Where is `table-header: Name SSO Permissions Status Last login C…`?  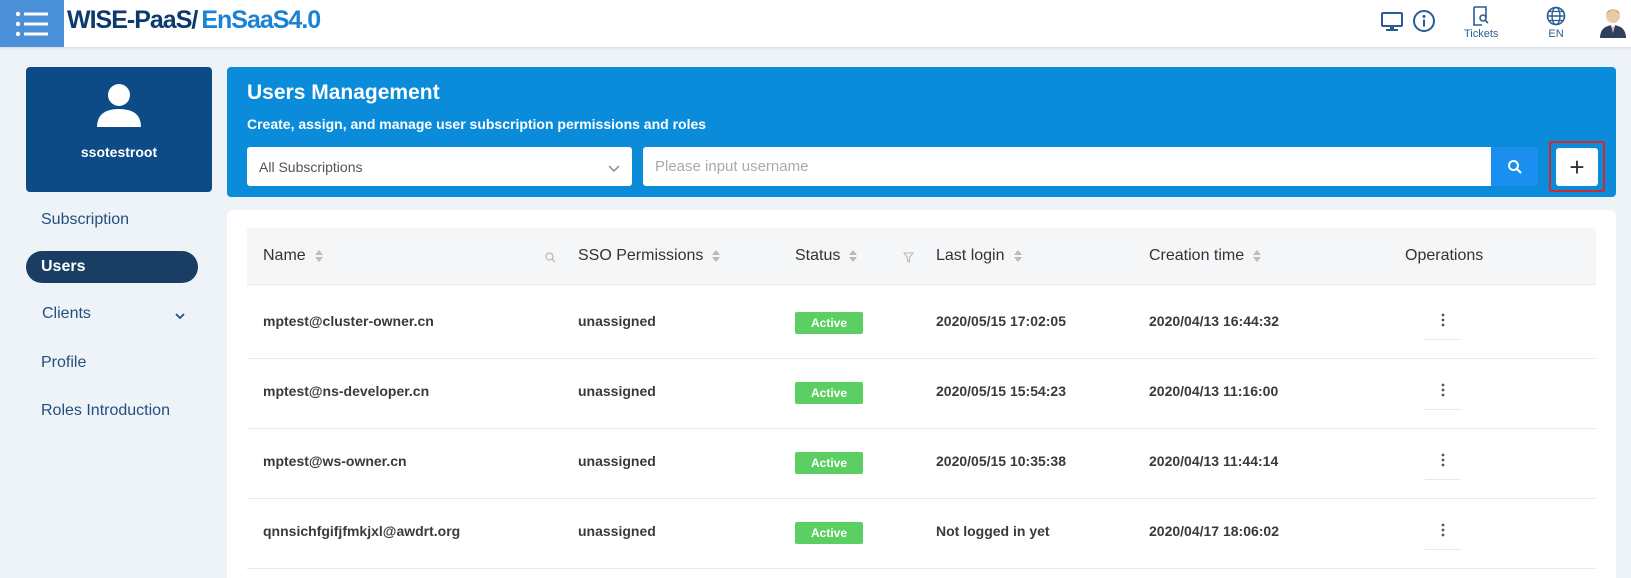
table-header: Name SSO Permissions Status Last login C… is located at coordinates (921, 256).